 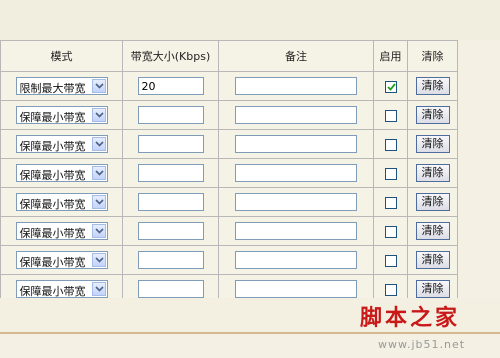 I want to click on mode-cell: 限制最大带宽, so click(x=61, y=86).